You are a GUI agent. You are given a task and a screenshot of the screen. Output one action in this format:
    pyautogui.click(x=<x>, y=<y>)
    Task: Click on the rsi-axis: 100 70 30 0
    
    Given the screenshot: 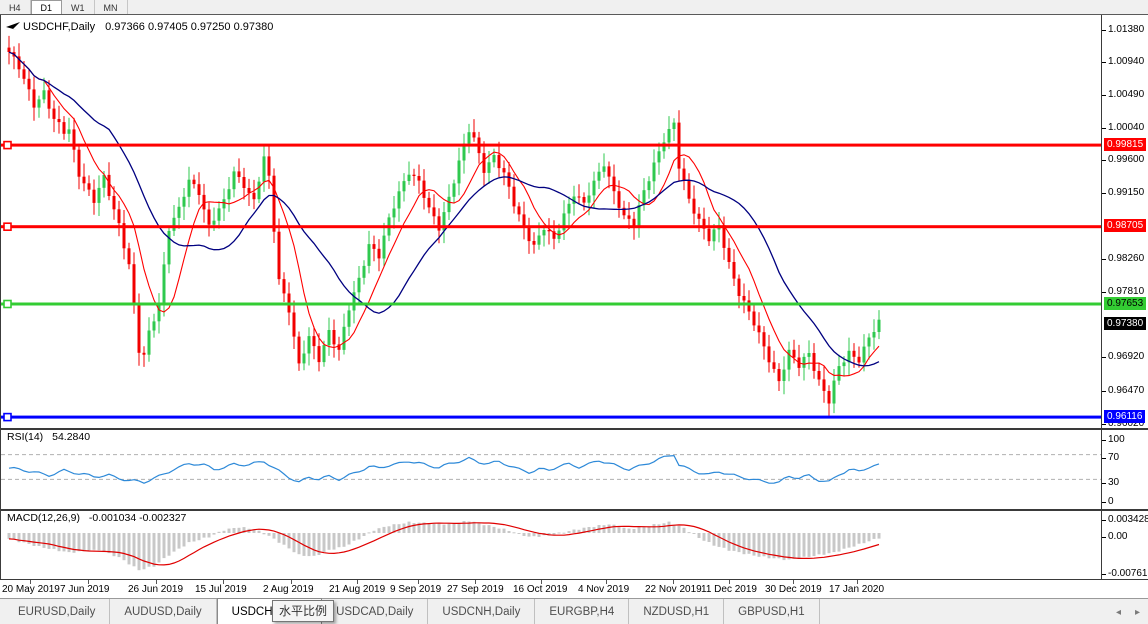 What is the action you would take?
    pyautogui.click(x=1125, y=469)
    